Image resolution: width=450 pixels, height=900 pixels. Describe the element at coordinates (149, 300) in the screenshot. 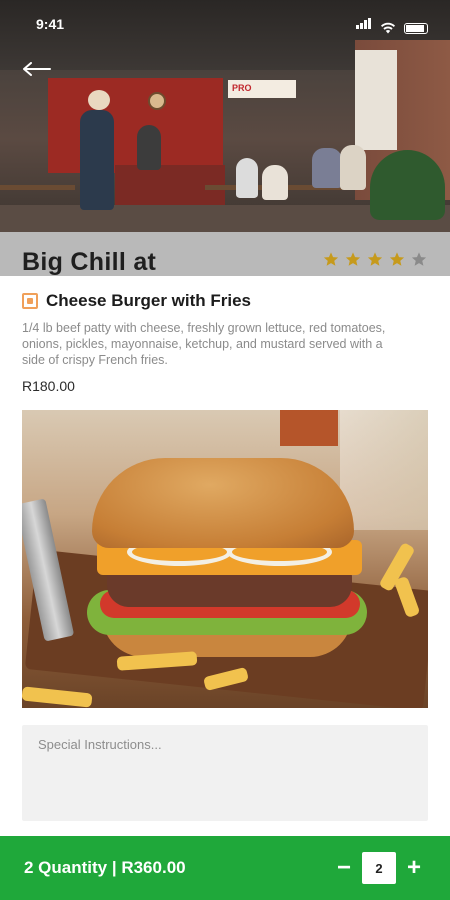

I see `item-title: Cheese Burger with Fries` at that location.